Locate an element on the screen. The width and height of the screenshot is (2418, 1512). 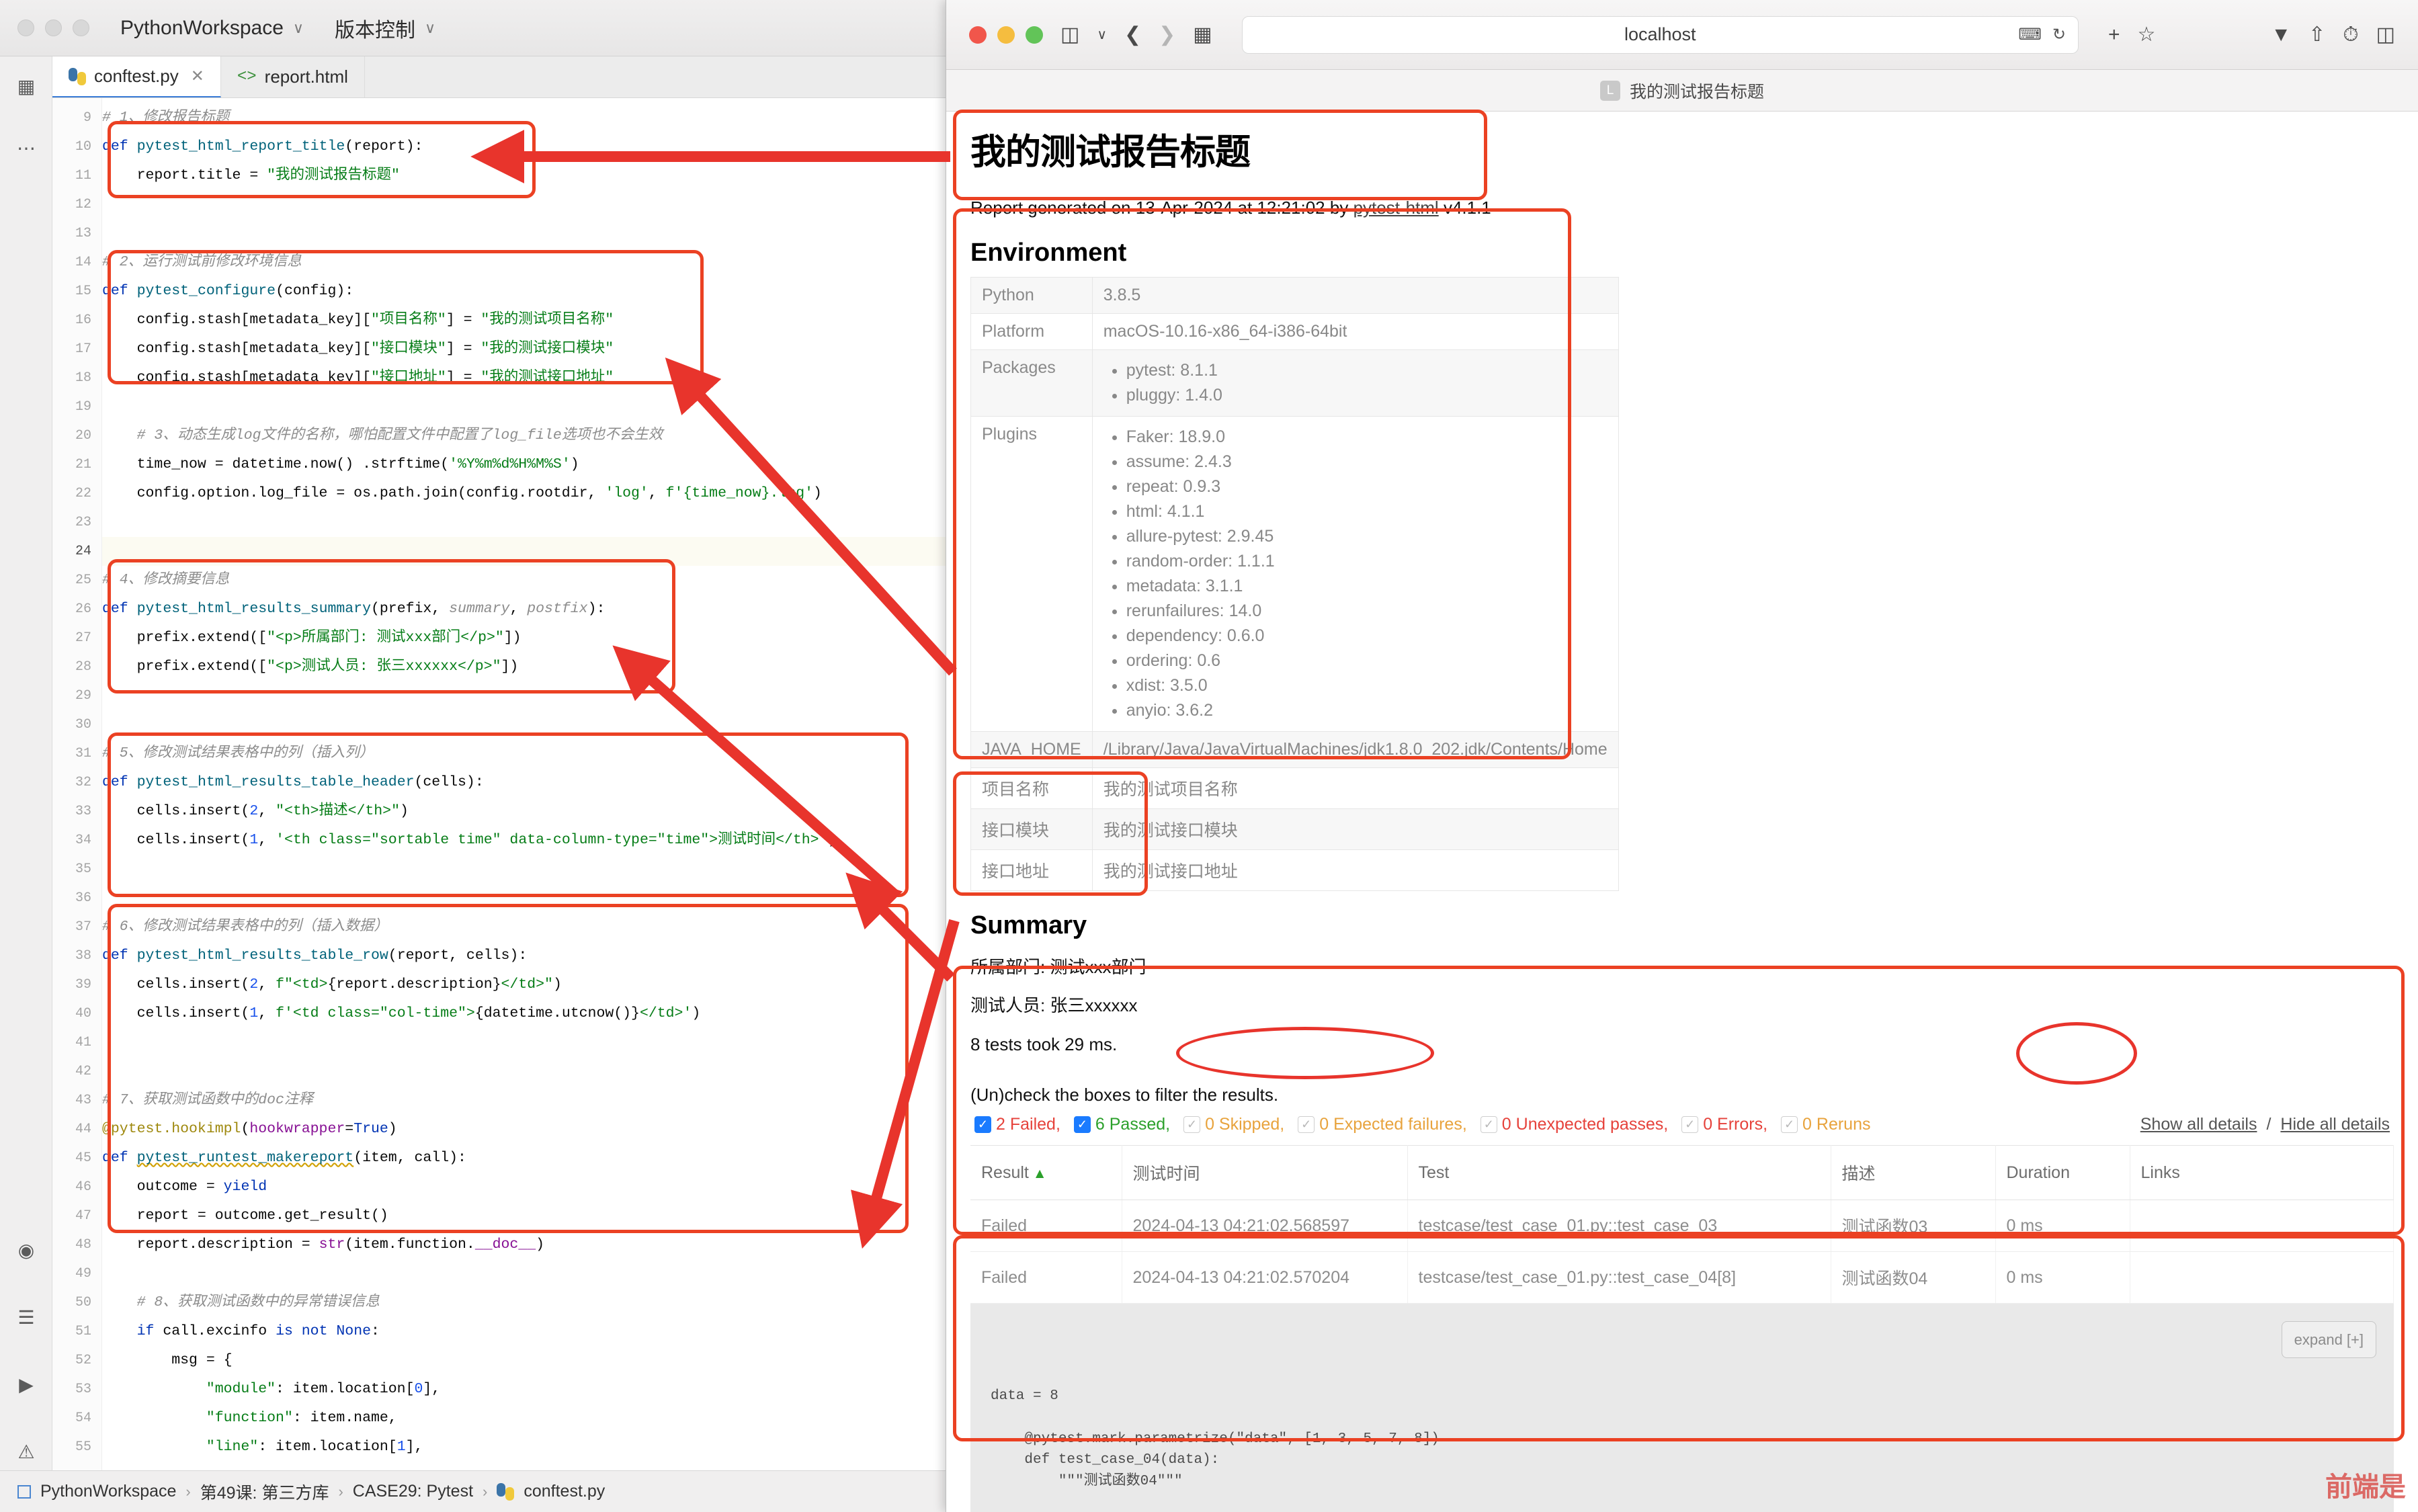
browser-window-controls is located at coordinates (1006, 35).